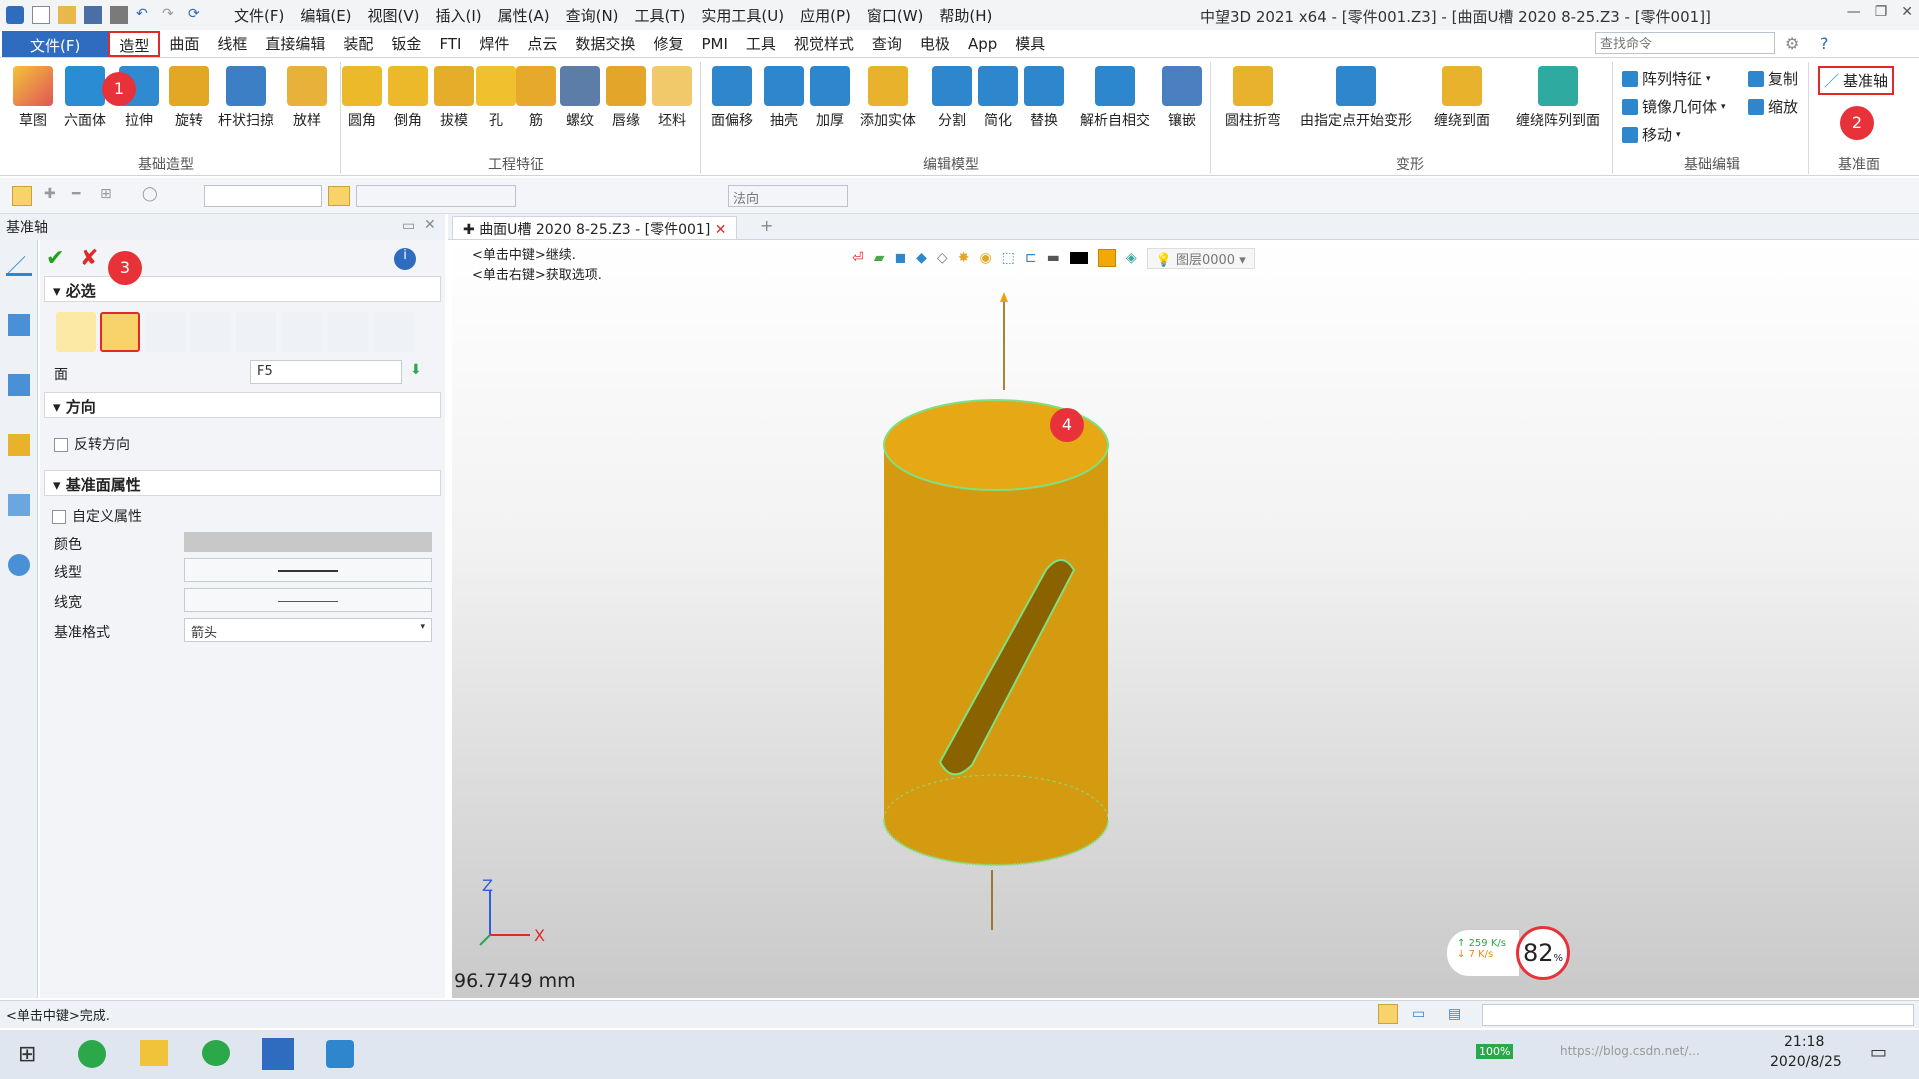 This screenshot has height=1079, width=1919. Describe the element at coordinates (1651, 134) in the screenshot. I see `move-button: 移动 ▾` at that location.